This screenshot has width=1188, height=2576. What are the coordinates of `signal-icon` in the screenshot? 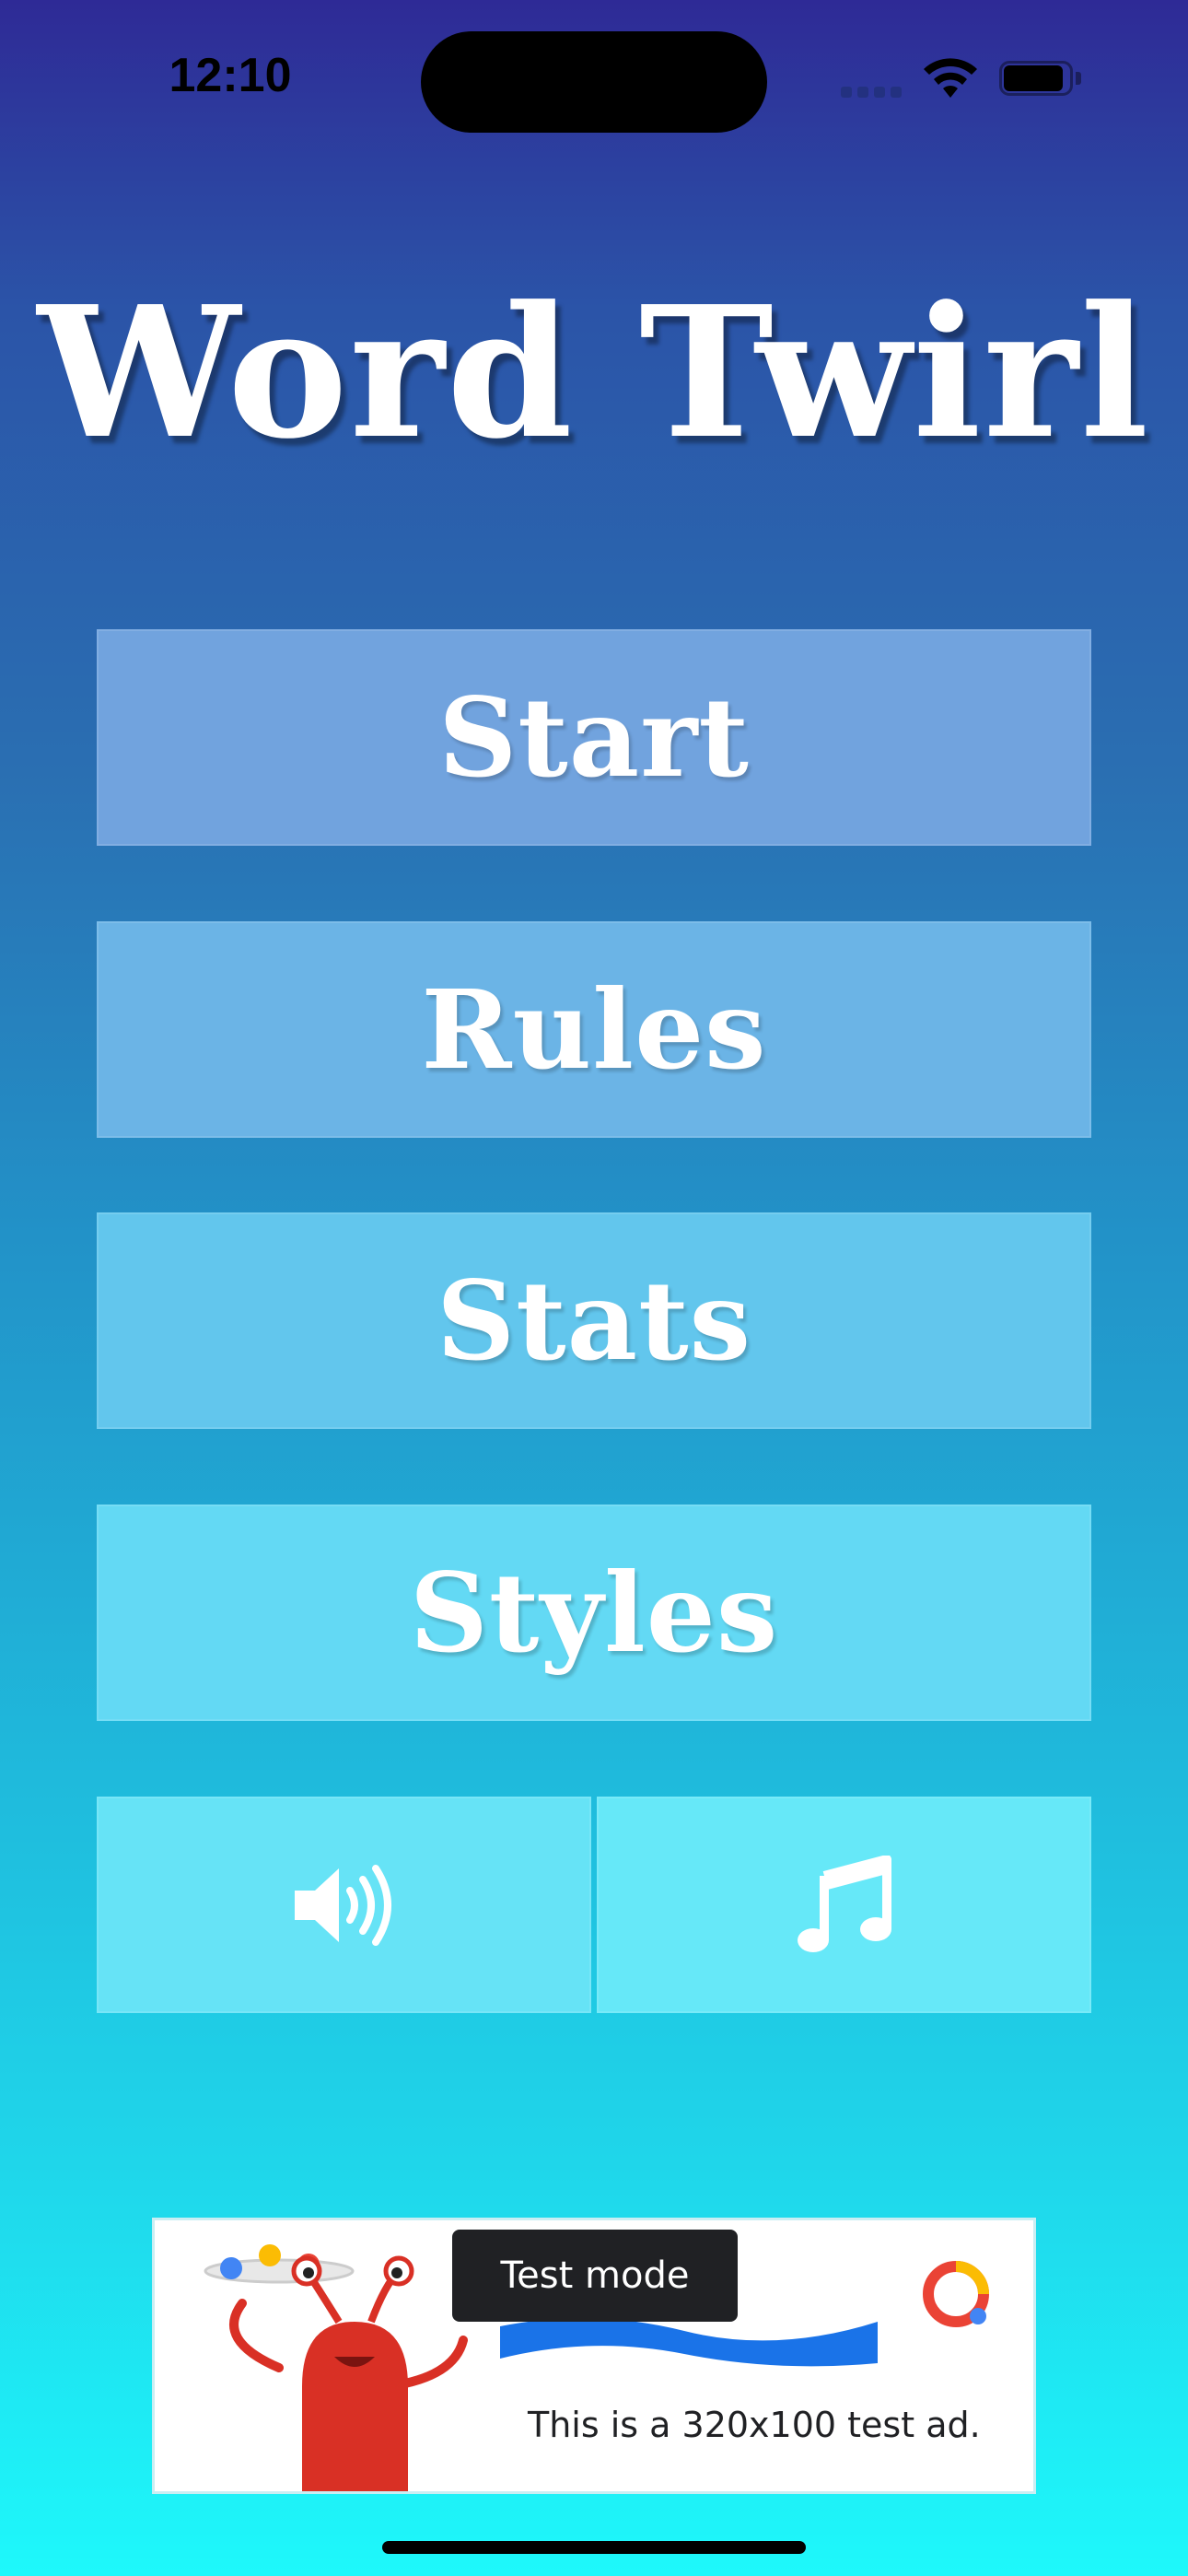 It's located at (873, 91).